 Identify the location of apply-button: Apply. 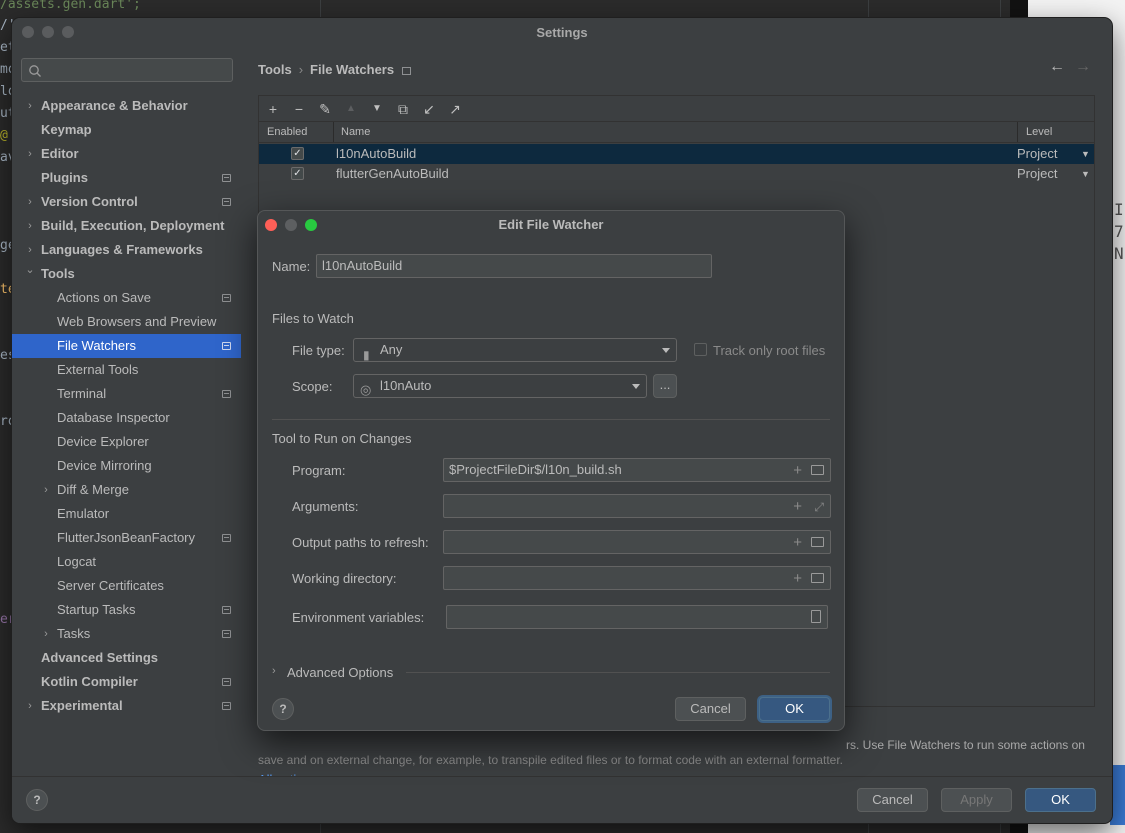
(976, 800).